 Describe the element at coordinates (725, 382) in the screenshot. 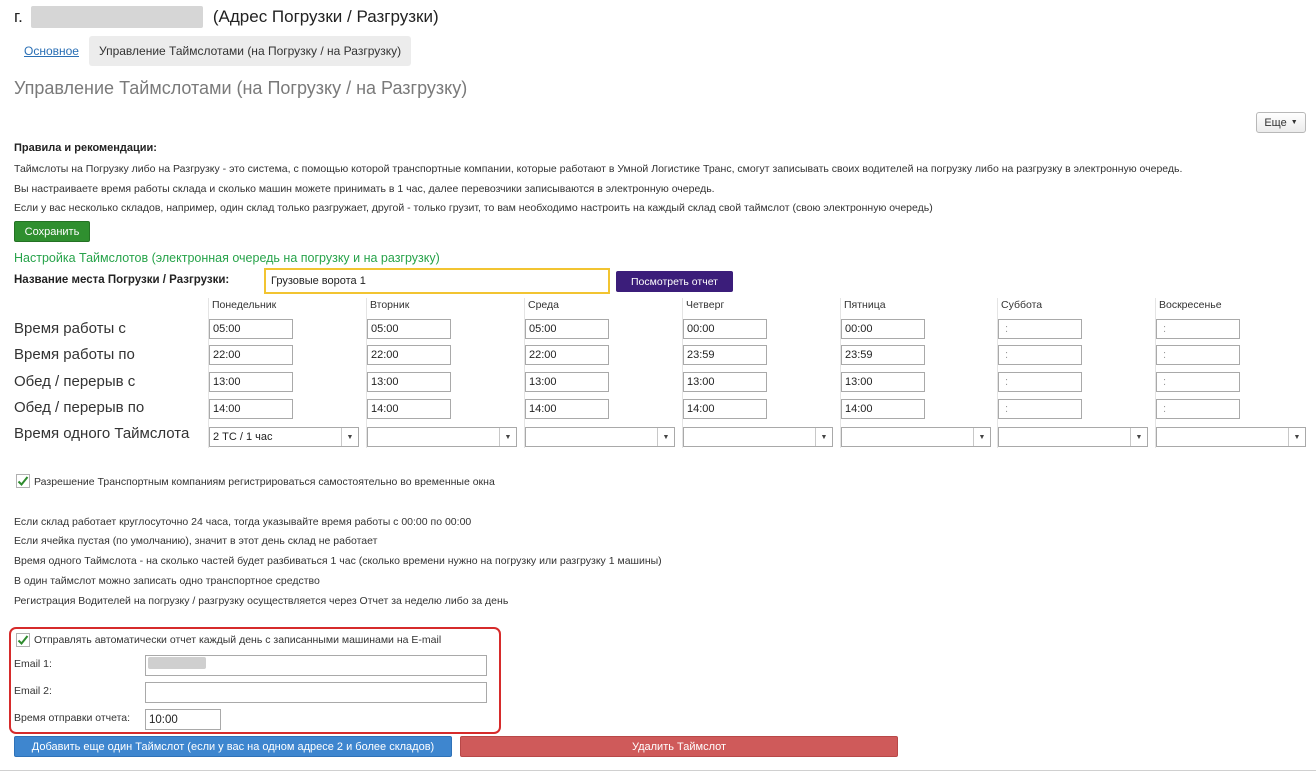

I see `break-from-thu` at that location.